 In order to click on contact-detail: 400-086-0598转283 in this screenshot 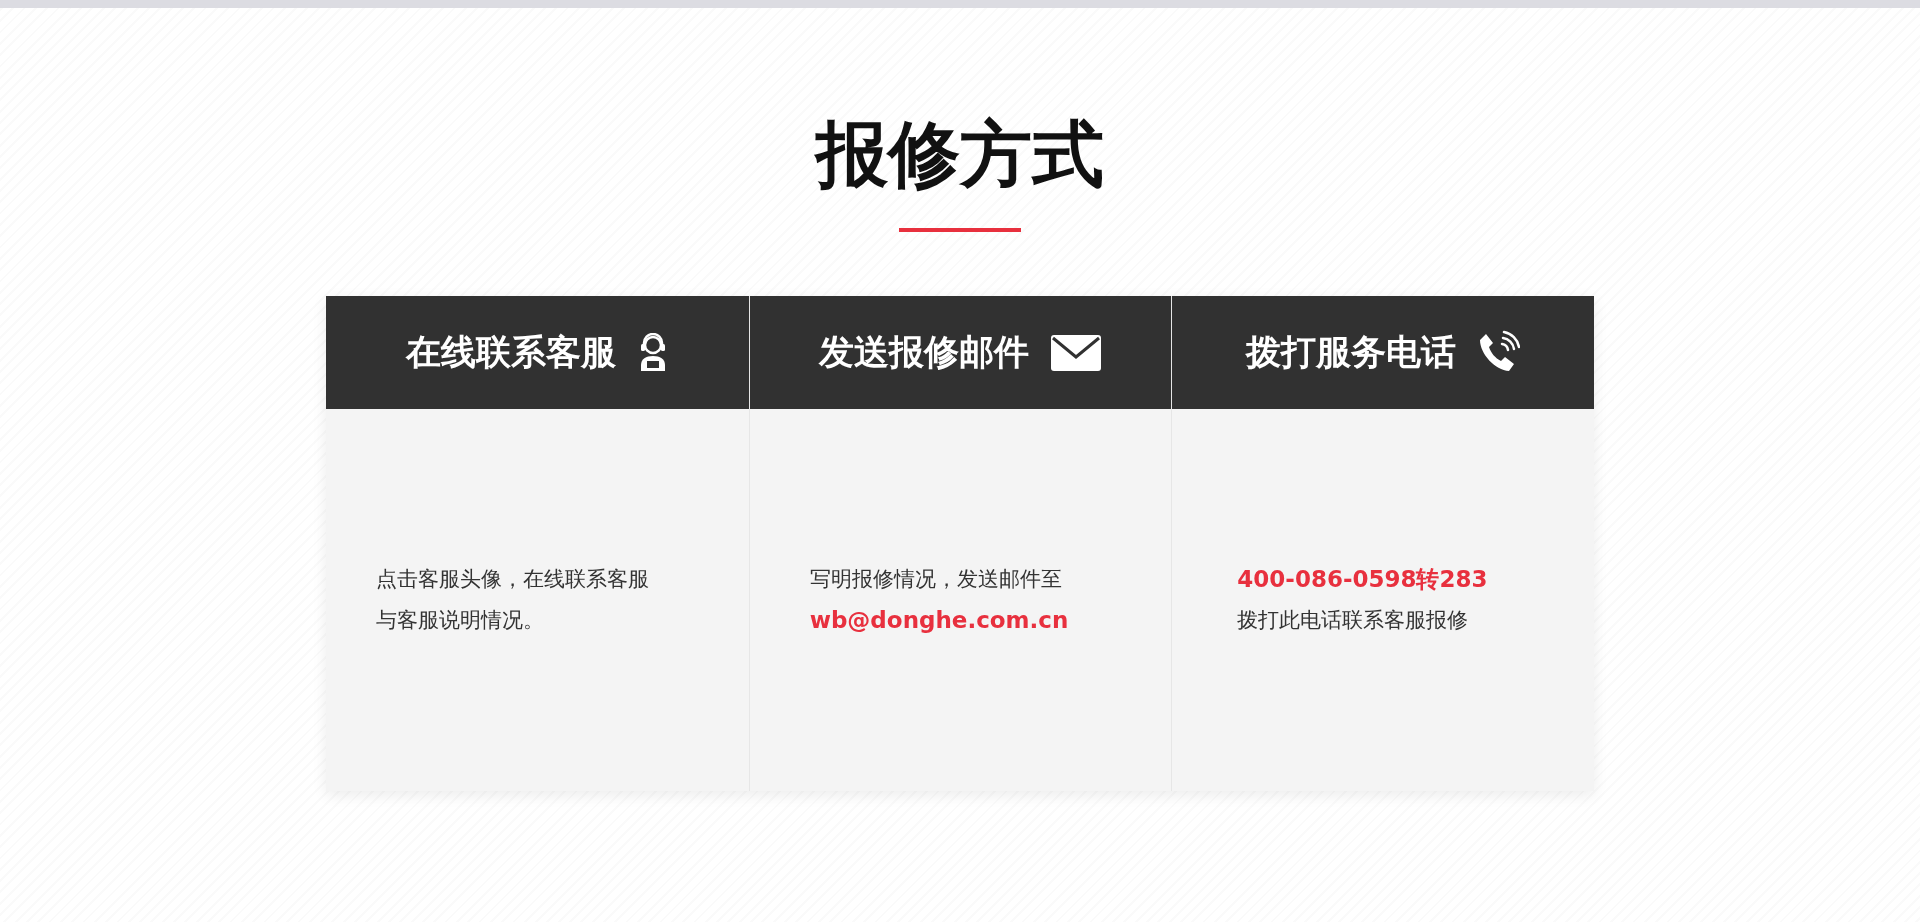, I will do `click(1363, 579)`.